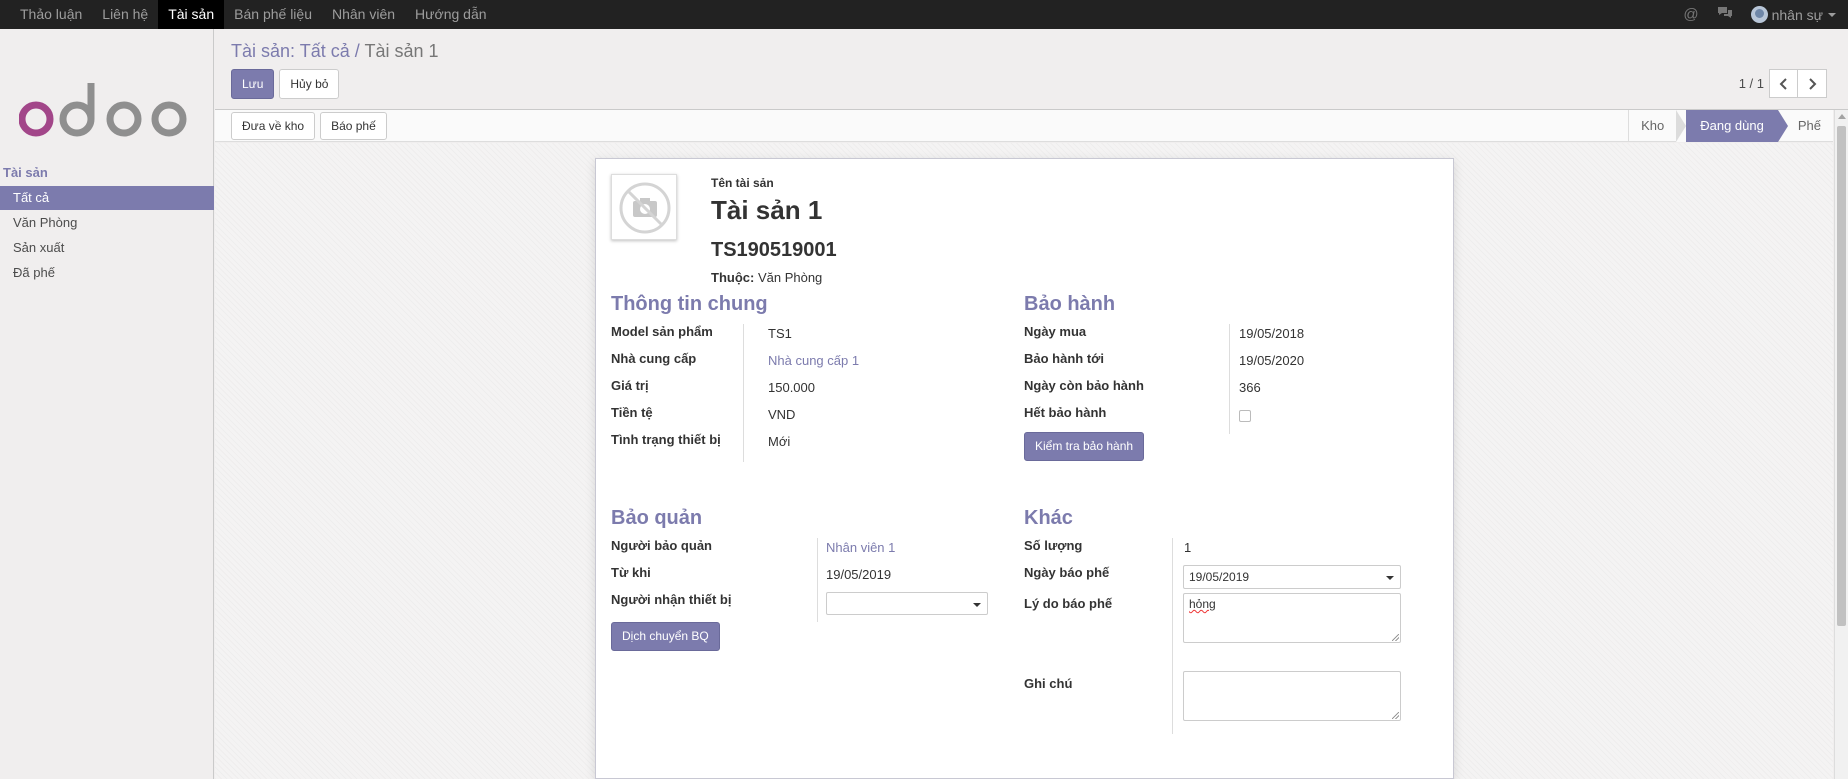 This screenshot has height=779, width=1848. Describe the element at coordinates (1812, 83) in the screenshot. I see `next-icon` at that location.